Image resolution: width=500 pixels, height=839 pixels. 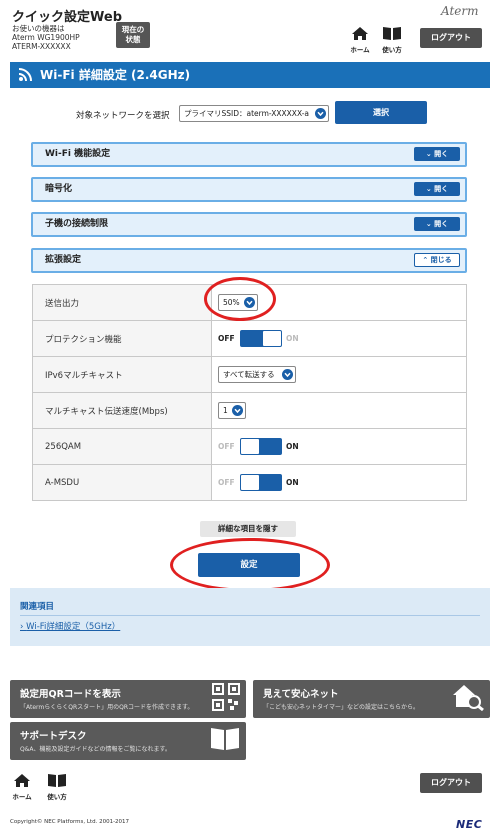 What do you see at coordinates (249, 154) in the screenshot?
I see `accordion-wifi-function: Wi-Fi 機能設定 ⌄ 開く` at bounding box center [249, 154].